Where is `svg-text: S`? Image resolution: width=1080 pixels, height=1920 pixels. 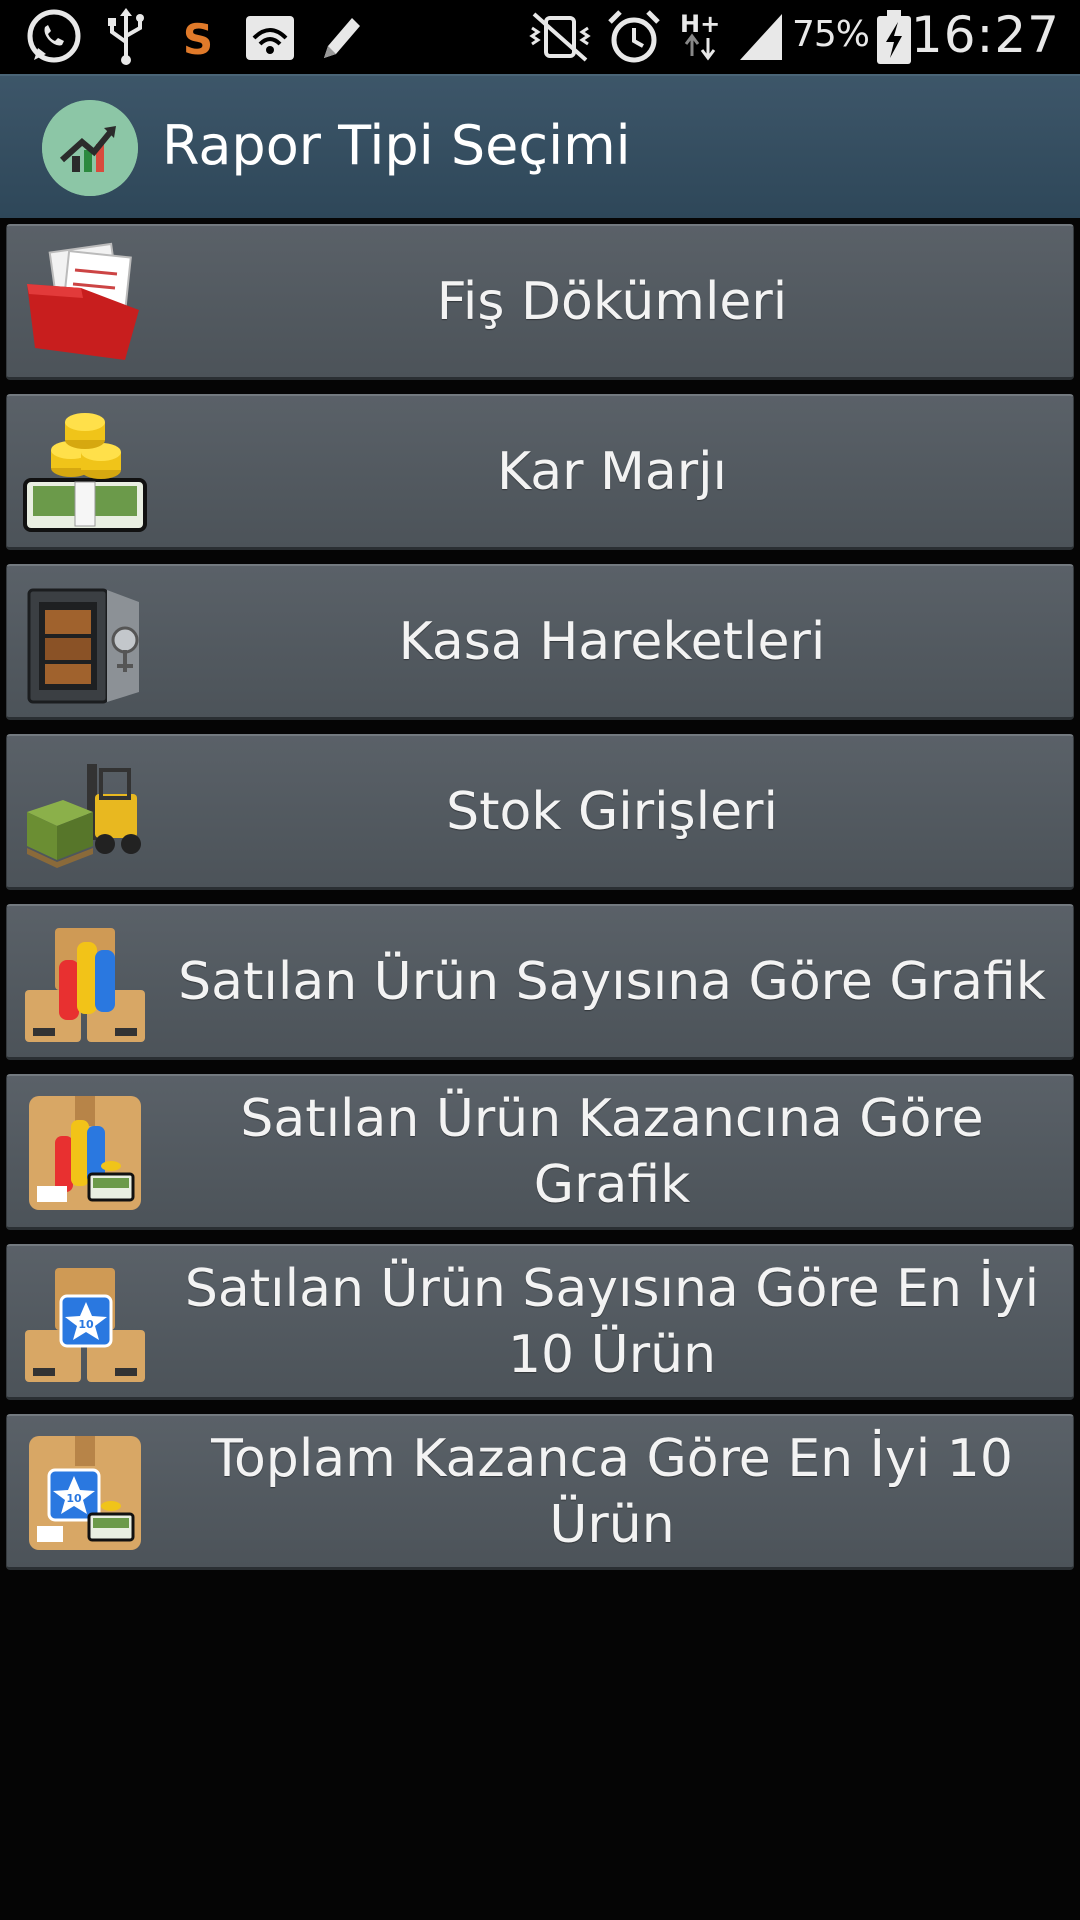 svg-text: S is located at coordinates (198, 39).